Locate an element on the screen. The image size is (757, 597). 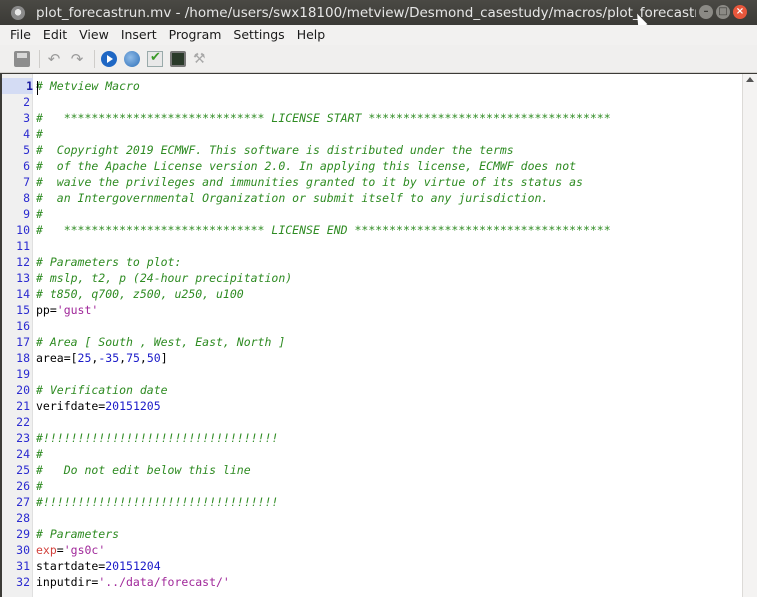
toolbar: ↶ ↷ ⚒ is located at coordinates (378, 59).